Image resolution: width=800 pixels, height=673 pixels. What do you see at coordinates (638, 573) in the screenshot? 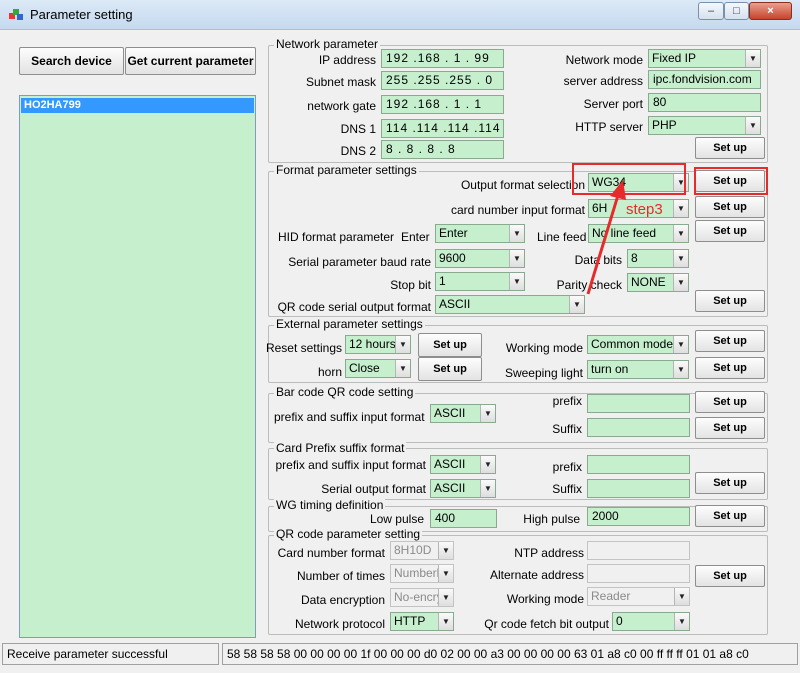
I see `alternate-address-input` at bounding box center [638, 573].